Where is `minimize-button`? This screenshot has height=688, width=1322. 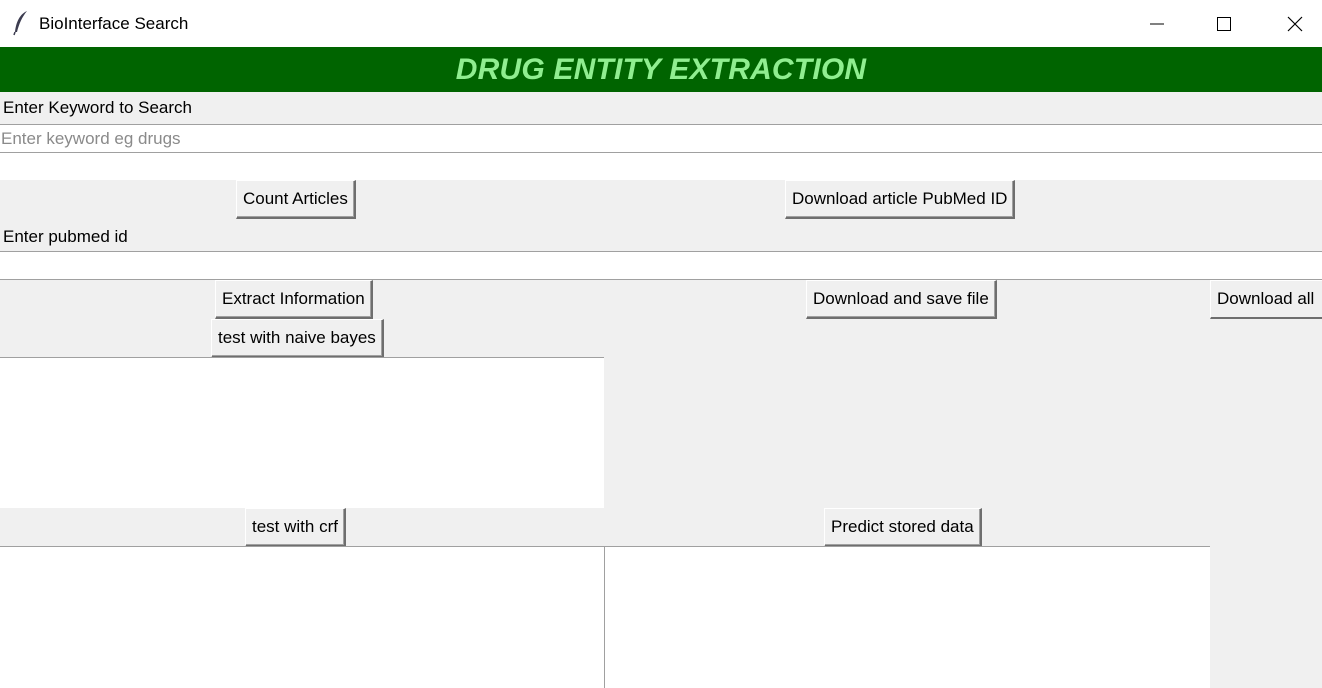 minimize-button is located at coordinates (1157, 23).